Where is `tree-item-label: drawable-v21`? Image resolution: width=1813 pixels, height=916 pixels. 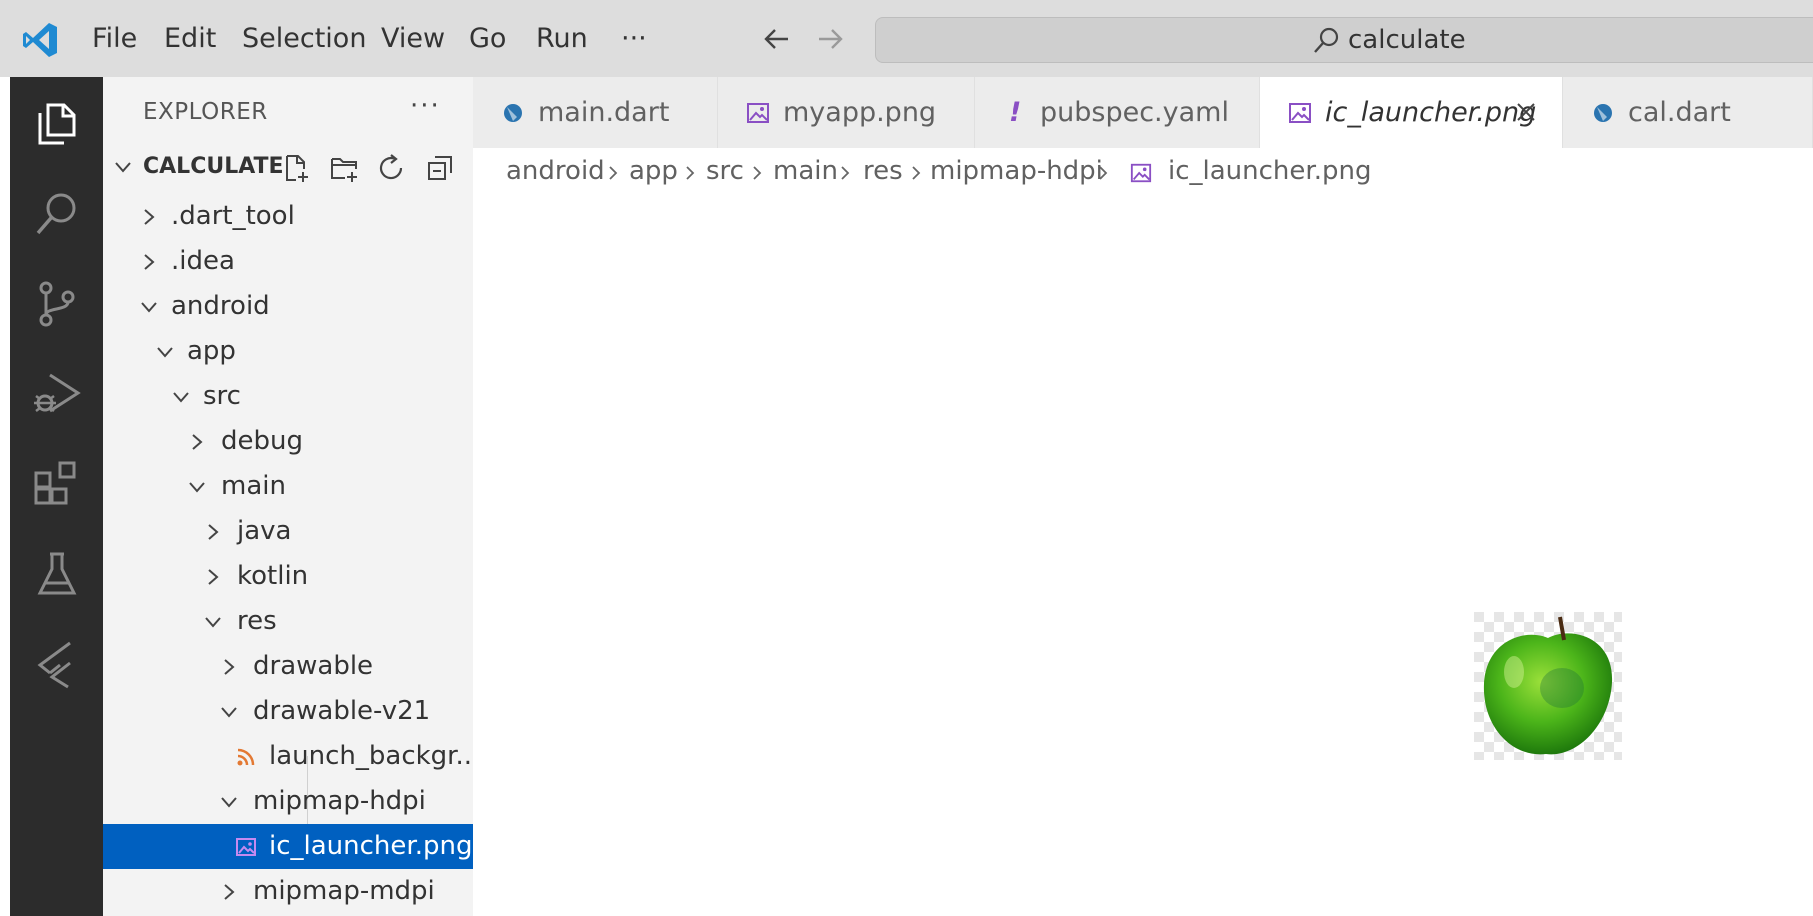 tree-item-label: drawable-v21 is located at coordinates (342, 711).